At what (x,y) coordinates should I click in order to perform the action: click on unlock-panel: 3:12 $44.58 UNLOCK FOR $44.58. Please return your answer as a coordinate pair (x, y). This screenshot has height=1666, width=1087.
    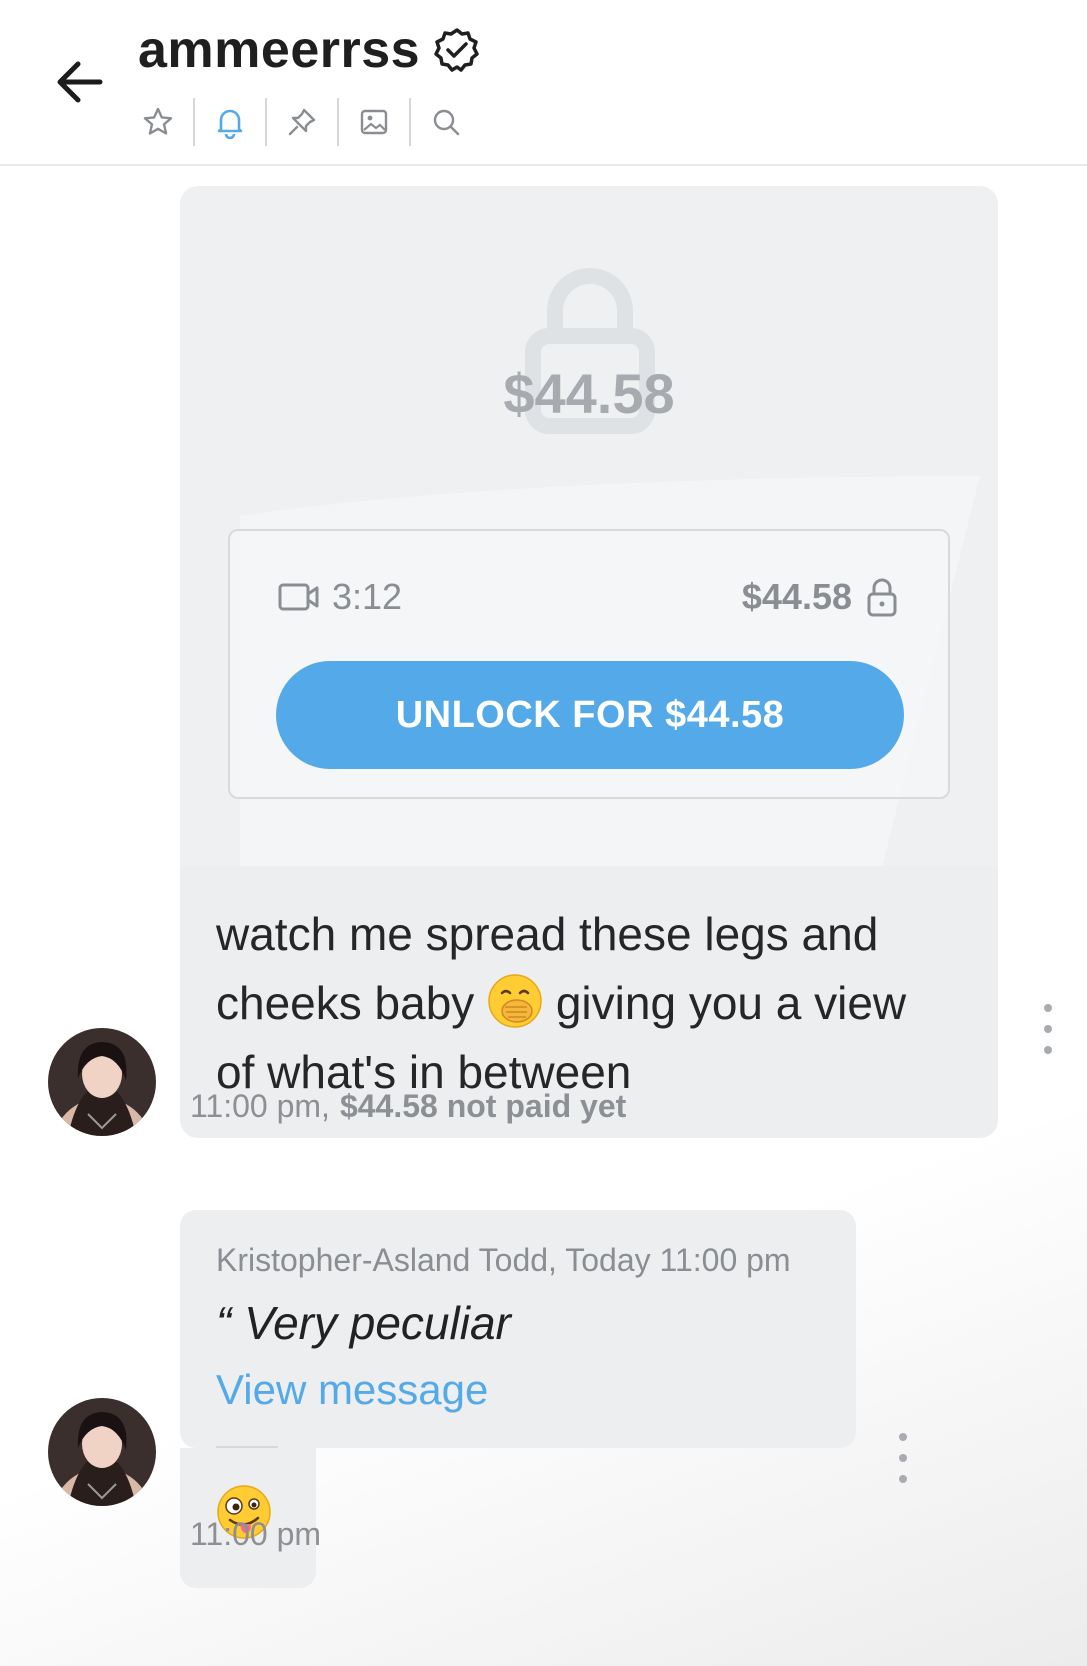
    Looking at the image, I should click on (589, 664).